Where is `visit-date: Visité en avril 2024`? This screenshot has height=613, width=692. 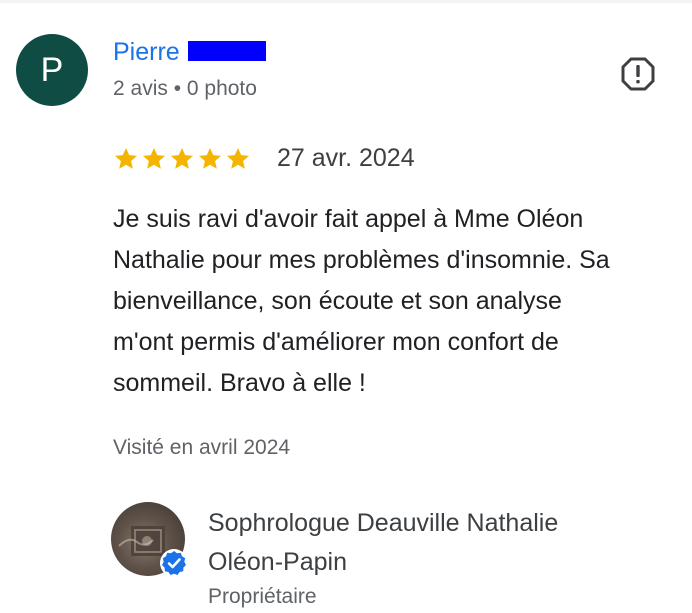
visit-date: Visité en avril 2024 is located at coordinates (202, 447).